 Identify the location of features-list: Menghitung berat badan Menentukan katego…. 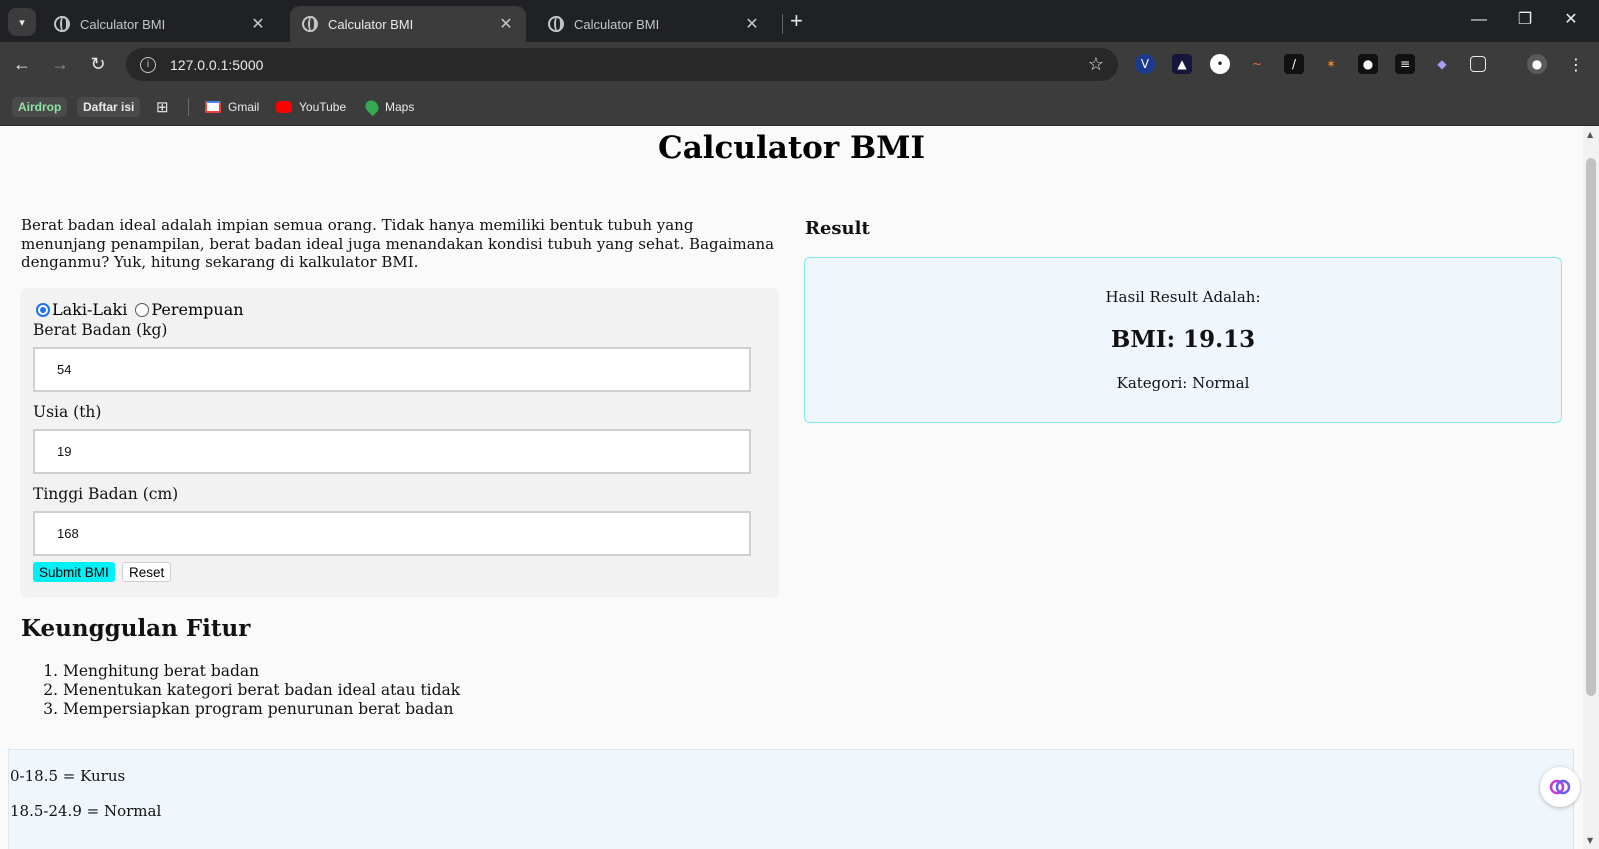
(240, 690).